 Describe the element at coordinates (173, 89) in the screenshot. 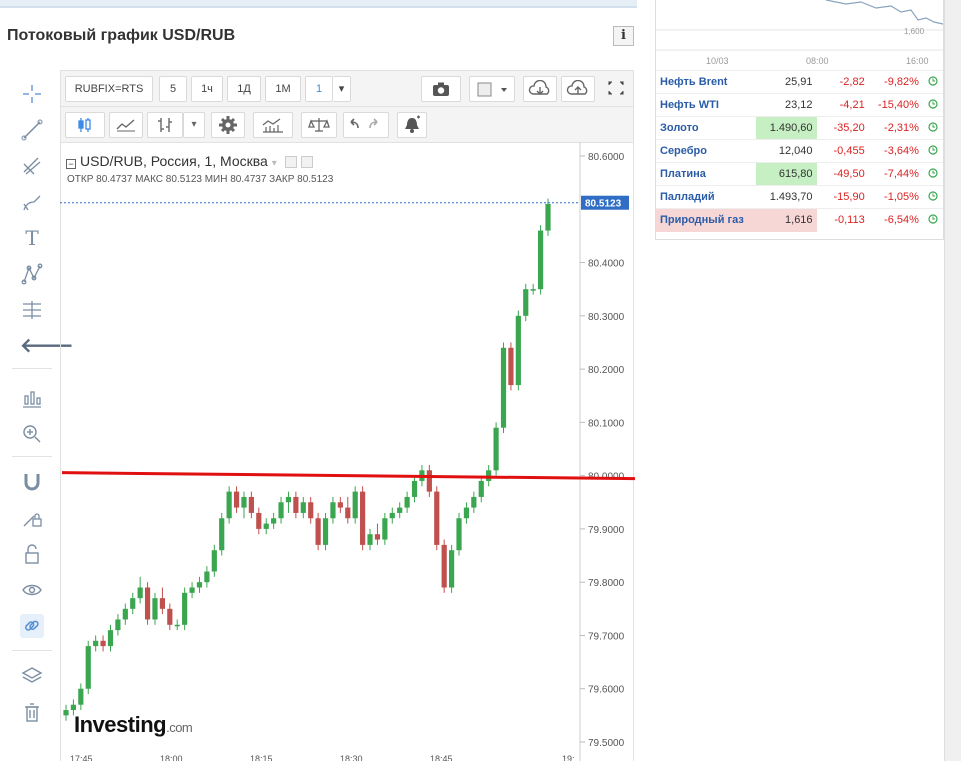

I see `interval-5: 5` at that location.